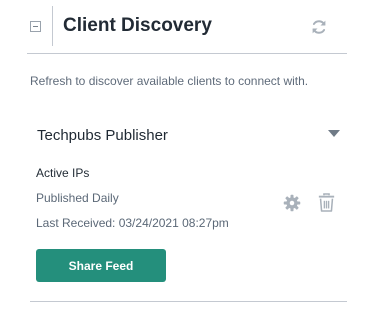 Image resolution: width=371 pixels, height=314 pixels. What do you see at coordinates (101, 265) in the screenshot?
I see `share-feed-button: Share Feed` at bounding box center [101, 265].